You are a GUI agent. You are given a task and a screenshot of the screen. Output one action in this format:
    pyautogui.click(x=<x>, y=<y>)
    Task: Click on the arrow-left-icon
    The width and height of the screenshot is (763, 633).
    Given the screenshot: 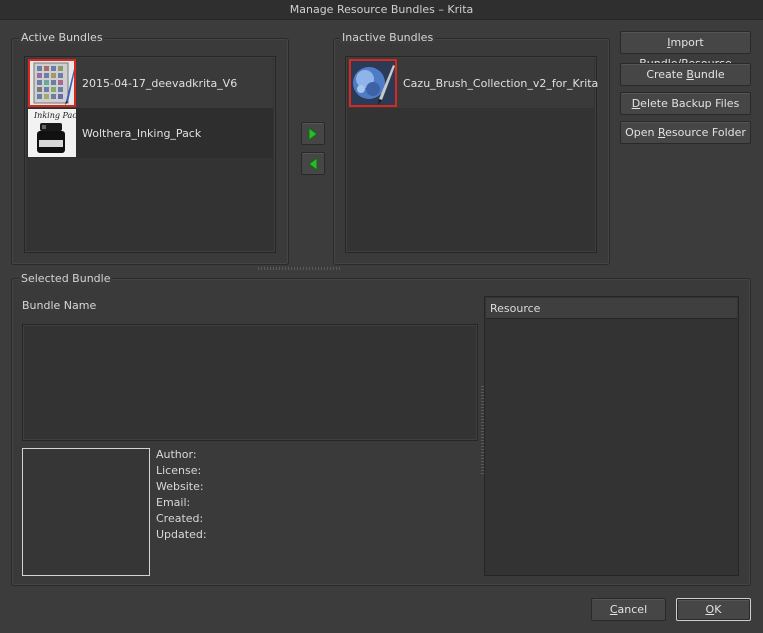 What is the action you would take?
    pyautogui.click(x=313, y=163)
    